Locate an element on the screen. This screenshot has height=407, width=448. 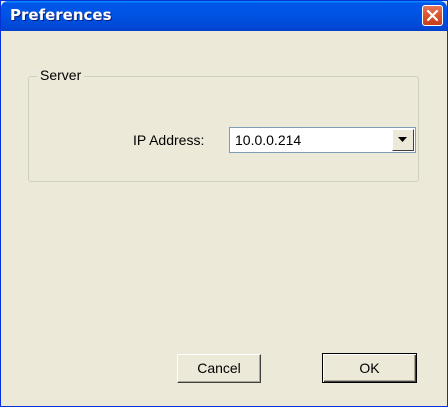
title-bar: Preferences is located at coordinates (224, 16).